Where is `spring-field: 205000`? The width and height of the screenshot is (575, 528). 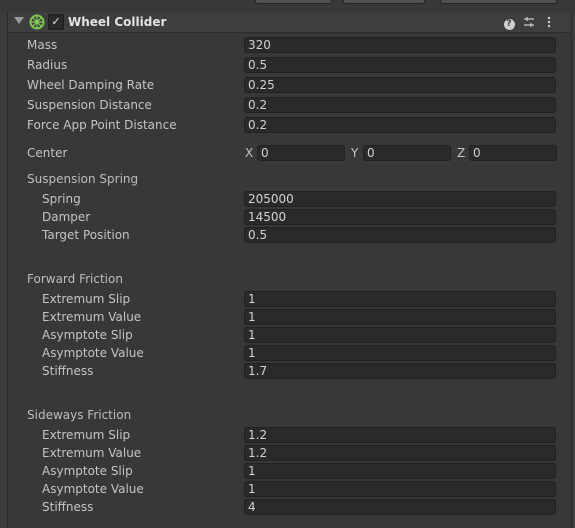
spring-field: 205000 is located at coordinates (400, 199).